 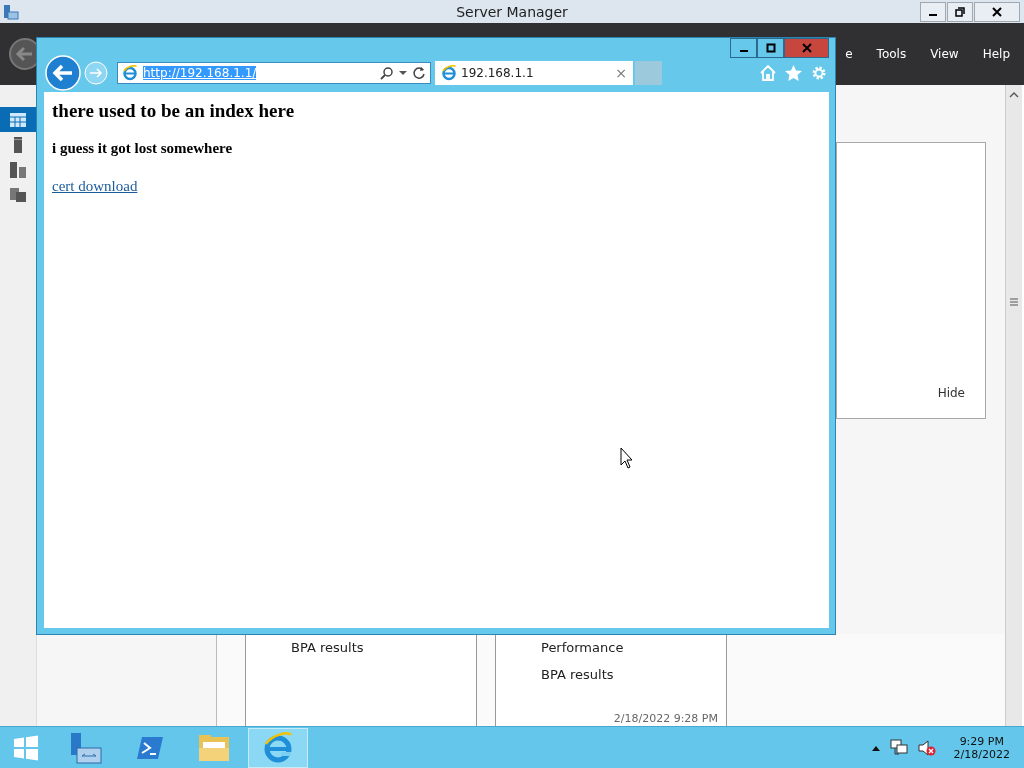 I want to click on page-subheading: i guess it got lost somewhere, so click(x=143, y=148).